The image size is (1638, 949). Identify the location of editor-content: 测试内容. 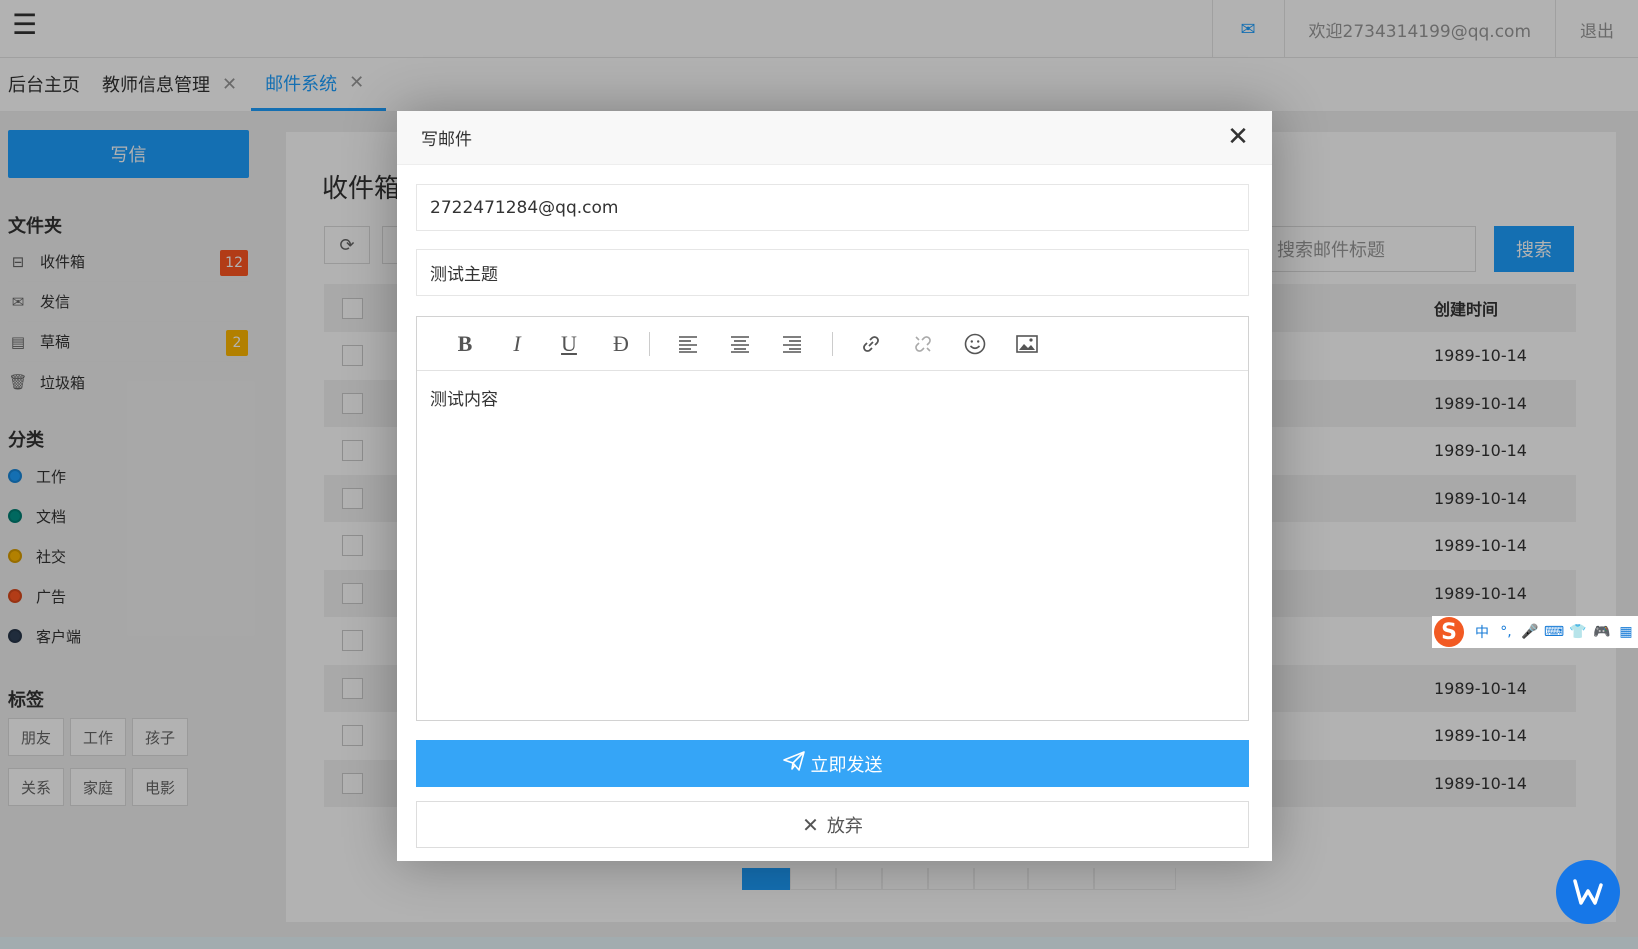
(832, 397).